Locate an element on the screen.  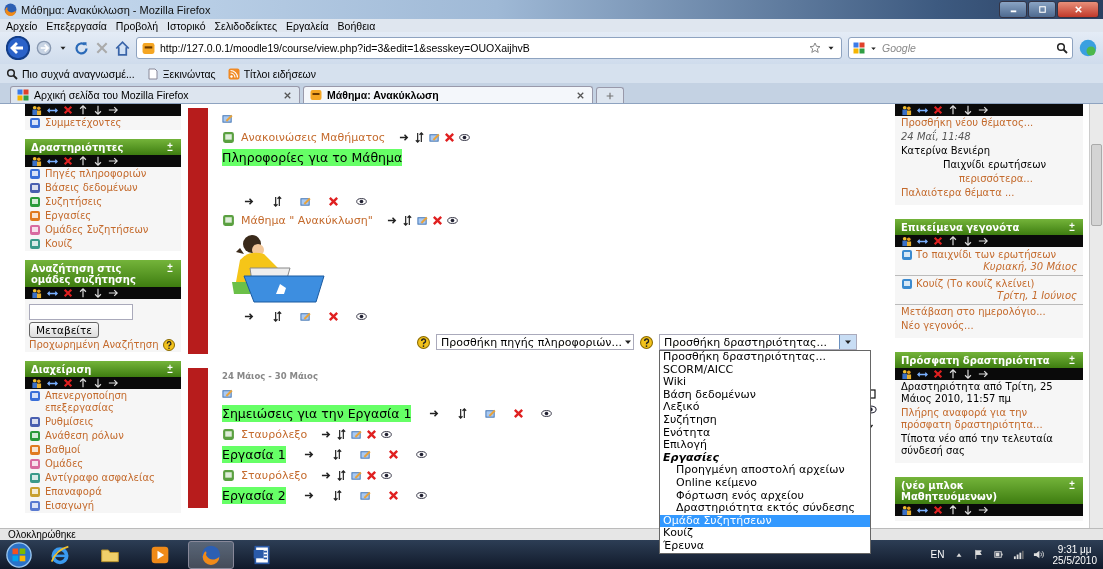
activity-link: Ανακοινώσεις Μαθήματος is located at coordinates (313, 137).